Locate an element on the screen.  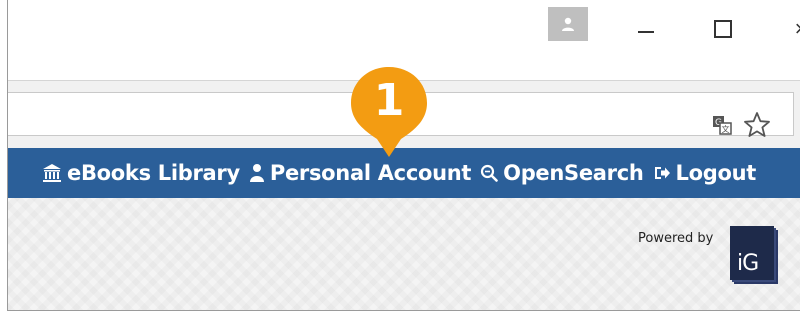
profile-button is located at coordinates (568, 24).